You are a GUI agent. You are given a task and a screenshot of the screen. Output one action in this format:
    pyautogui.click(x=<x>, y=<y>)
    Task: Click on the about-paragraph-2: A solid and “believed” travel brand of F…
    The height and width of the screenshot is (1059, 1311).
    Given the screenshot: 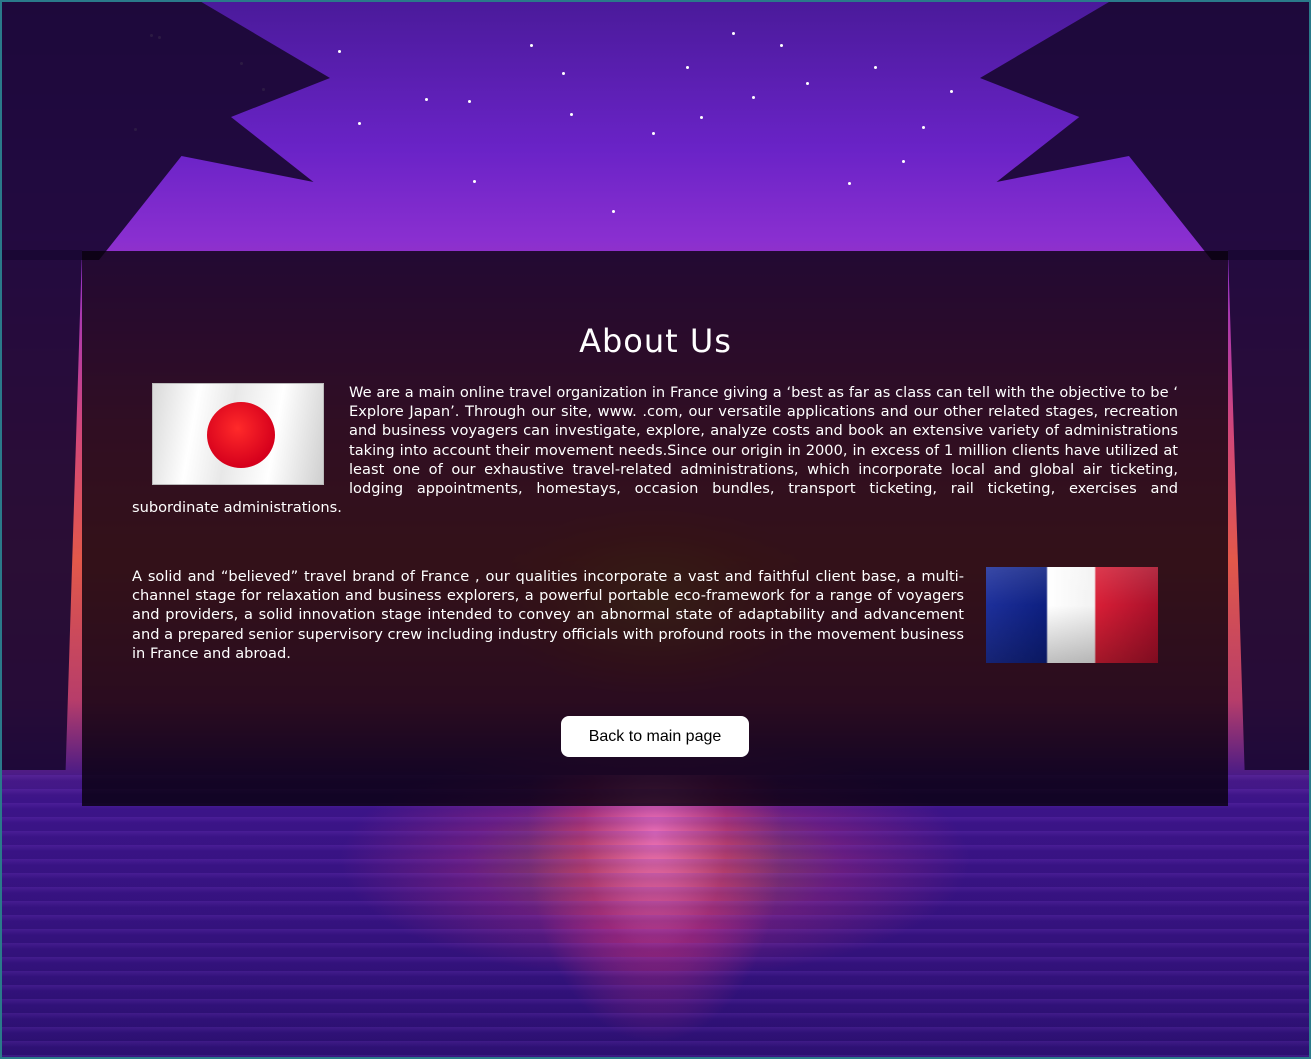 What is the action you would take?
    pyautogui.click(x=548, y=615)
    